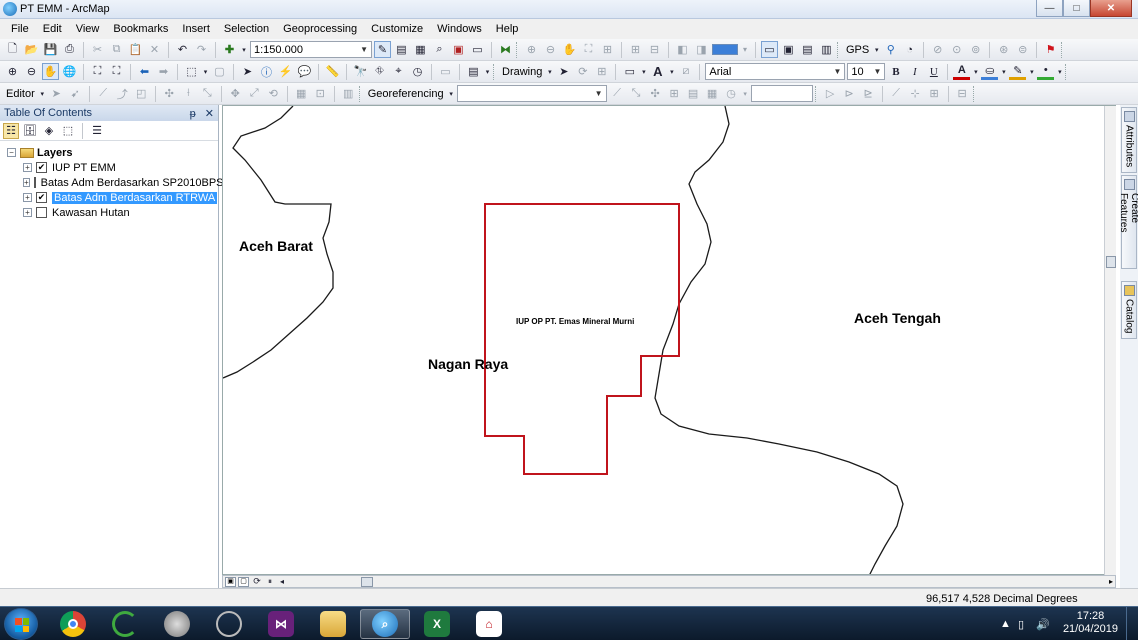 The image size is (1138, 640). What do you see at coordinates (135, 197) in the screenshot?
I see `layer-label-selected: Batas Adm Berdasarkan RTRWA` at bounding box center [135, 197].